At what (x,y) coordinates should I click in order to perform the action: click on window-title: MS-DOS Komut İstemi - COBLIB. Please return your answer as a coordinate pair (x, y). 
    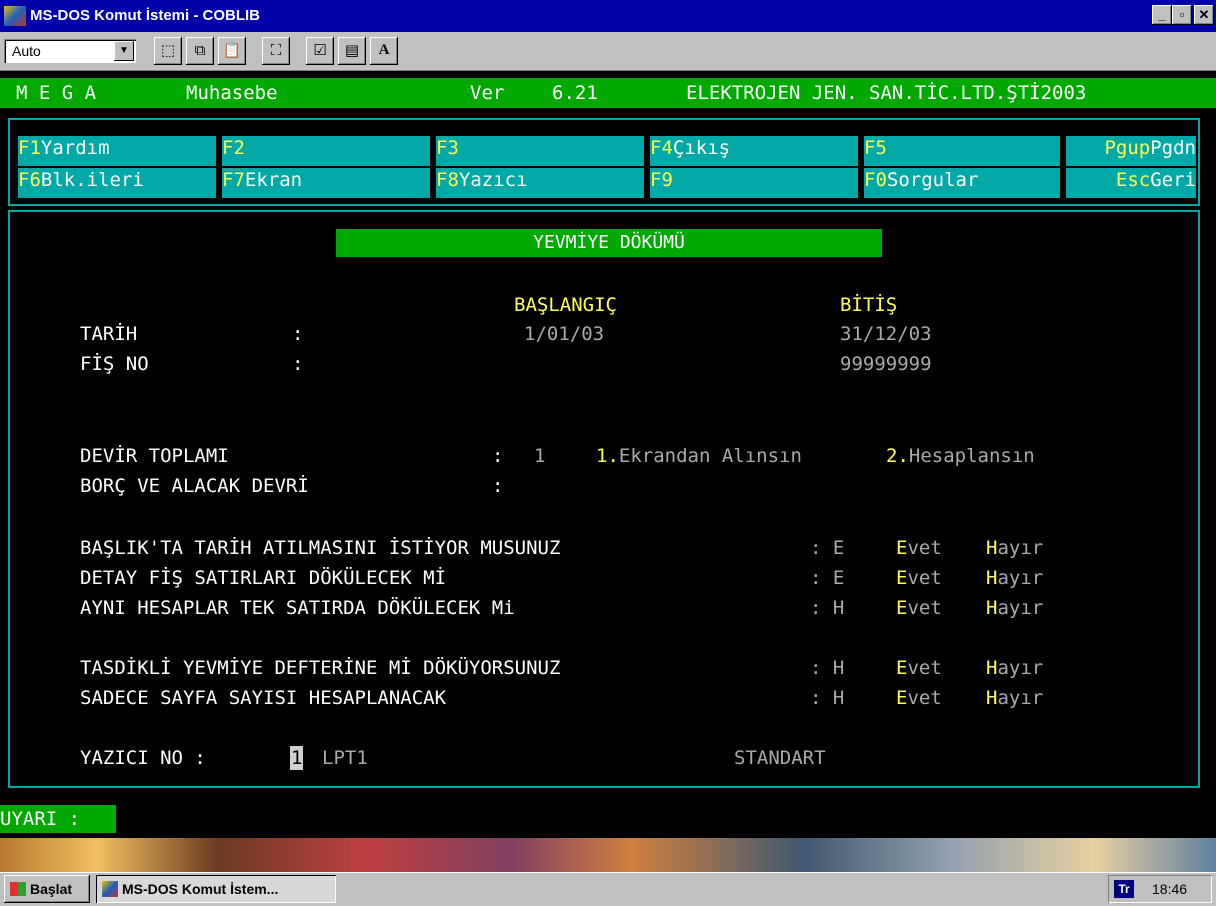
    Looking at the image, I should click on (145, 15).